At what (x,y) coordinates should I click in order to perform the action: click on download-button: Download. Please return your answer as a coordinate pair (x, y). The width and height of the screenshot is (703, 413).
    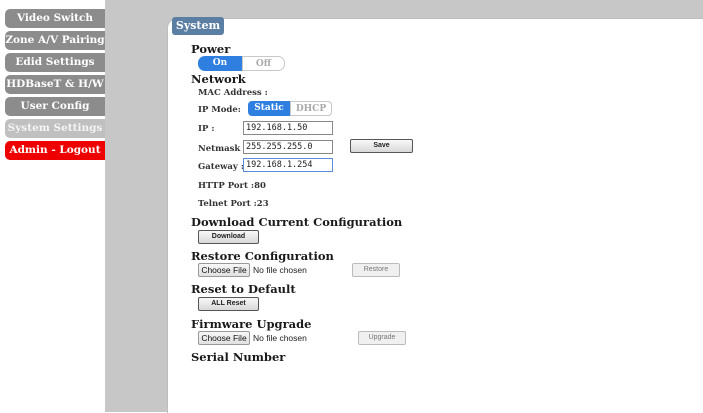
    Looking at the image, I should click on (228, 237).